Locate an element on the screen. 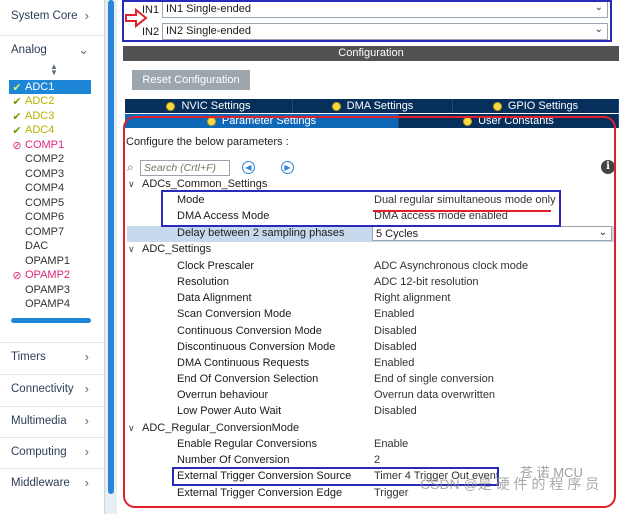  peripheral-item-opamp4: OPAMP4 is located at coordinates (50, 304).